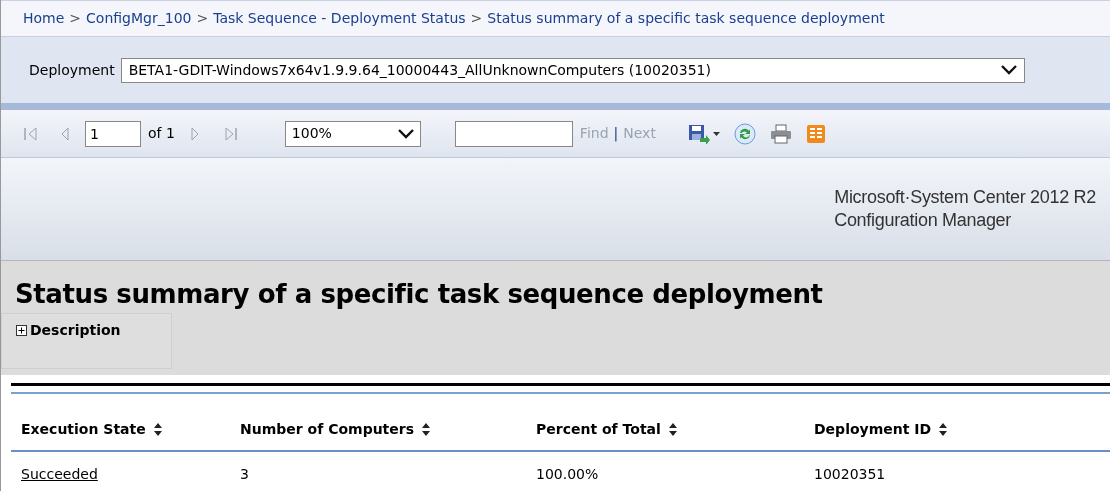 The height and width of the screenshot is (491, 1110). I want to click on table-cell: 3, so click(244, 473).